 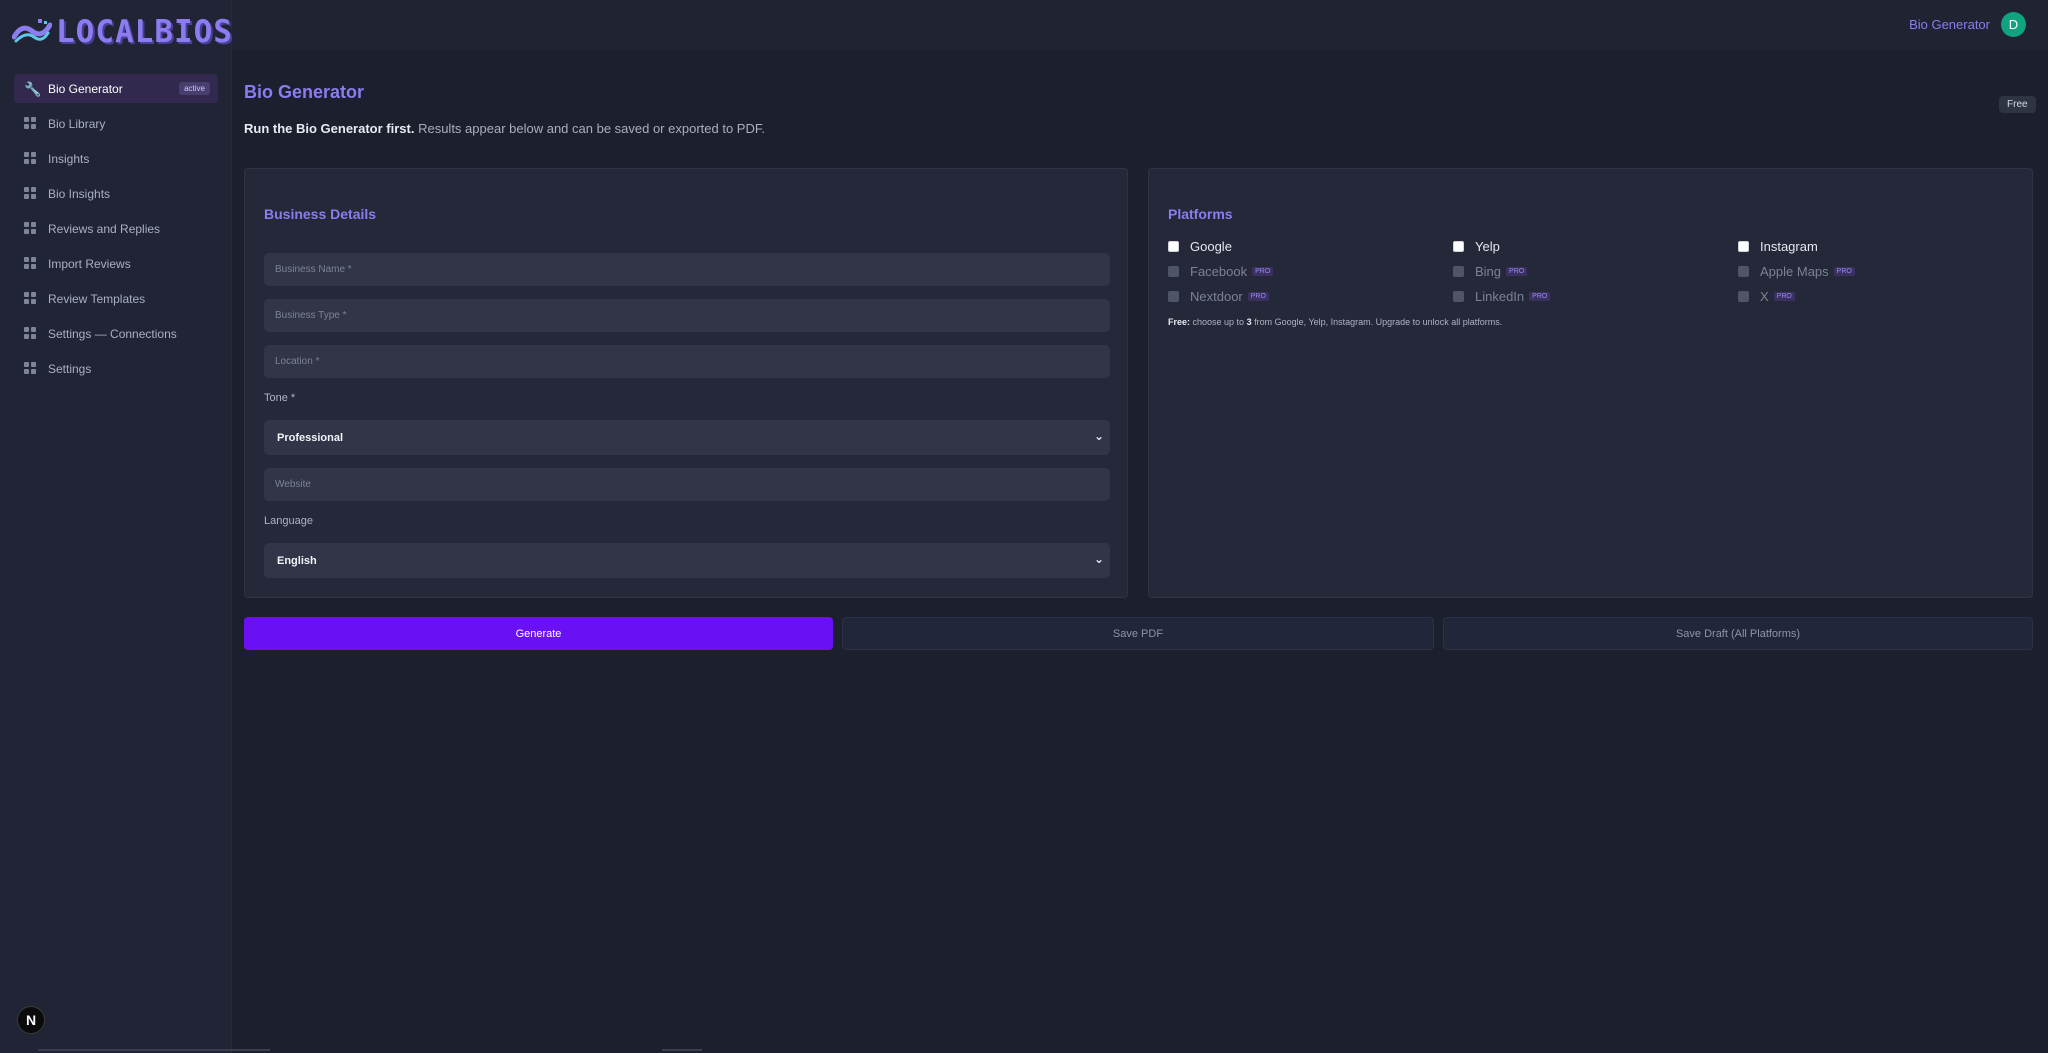 I want to click on platform-facebook: Facebook PRO, so click(x=1221, y=271).